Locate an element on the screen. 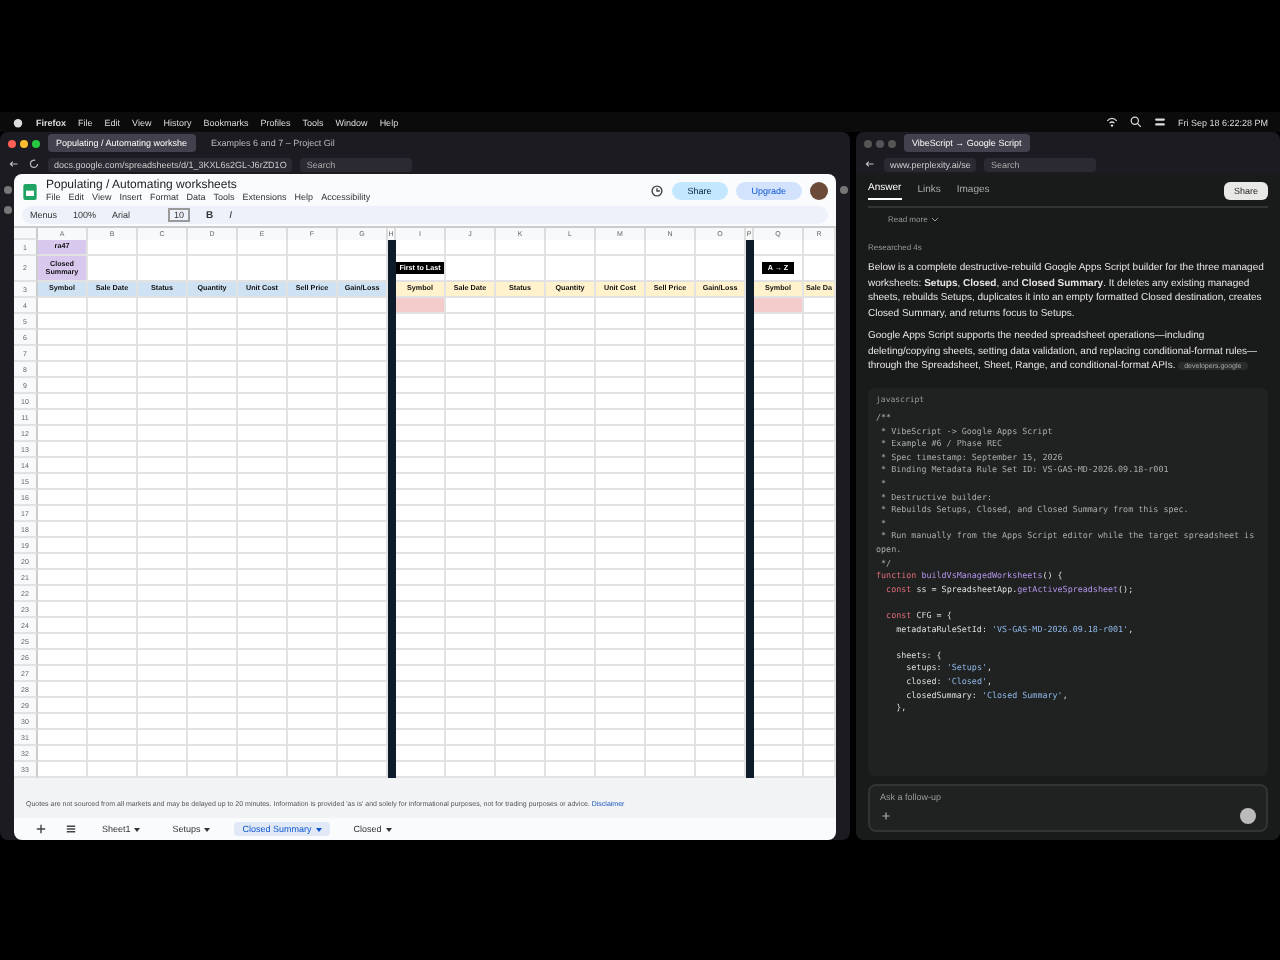 The image size is (1280, 960). reload-icon is located at coordinates (34, 164).